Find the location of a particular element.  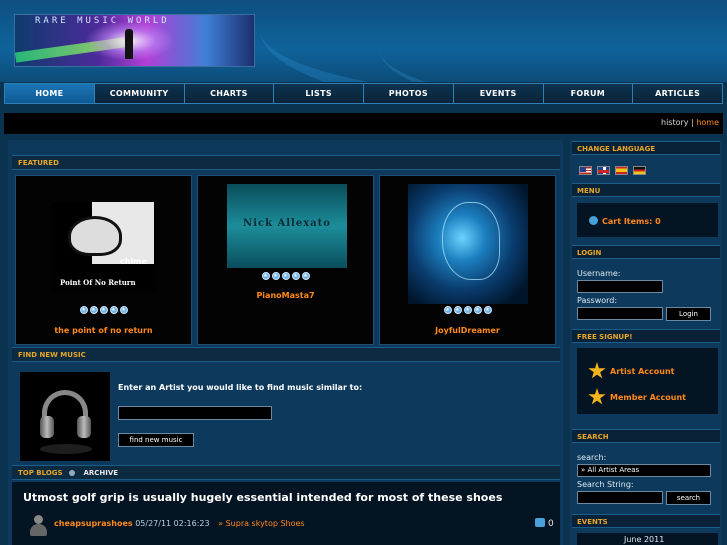

album-art-skull is located at coordinates (95, 236).